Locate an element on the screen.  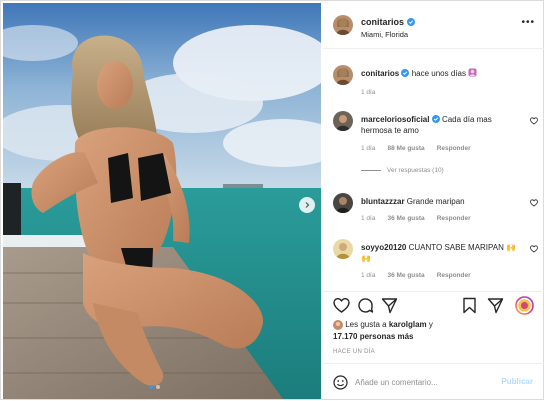
comment-body: Grande maripan is located at coordinates (435, 201).